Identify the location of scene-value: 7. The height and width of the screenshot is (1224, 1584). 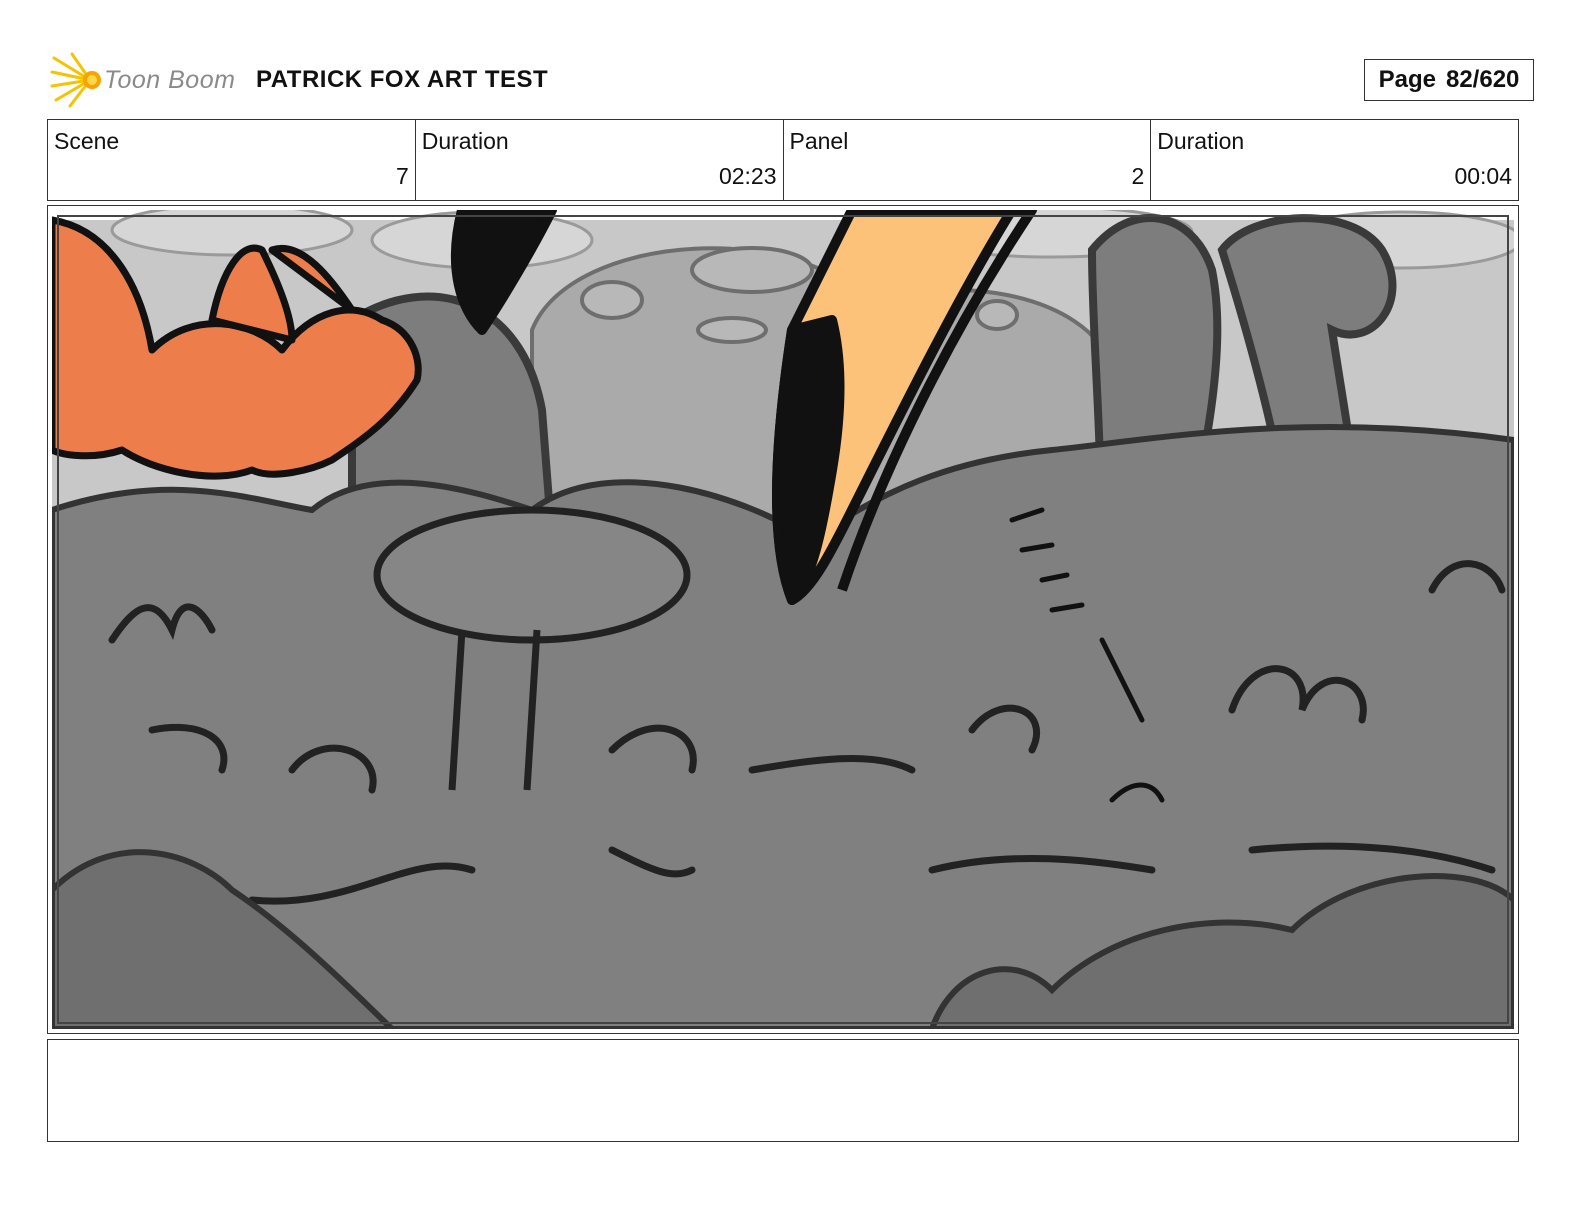
(402, 176).